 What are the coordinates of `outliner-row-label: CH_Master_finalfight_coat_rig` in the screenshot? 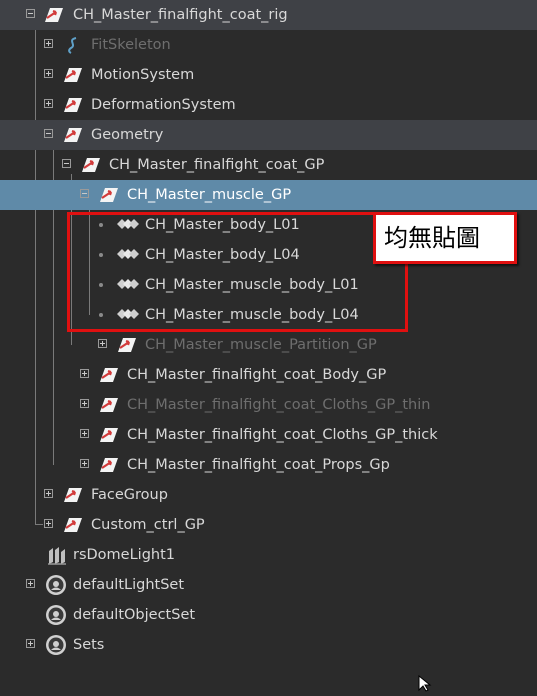 It's located at (180, 15).